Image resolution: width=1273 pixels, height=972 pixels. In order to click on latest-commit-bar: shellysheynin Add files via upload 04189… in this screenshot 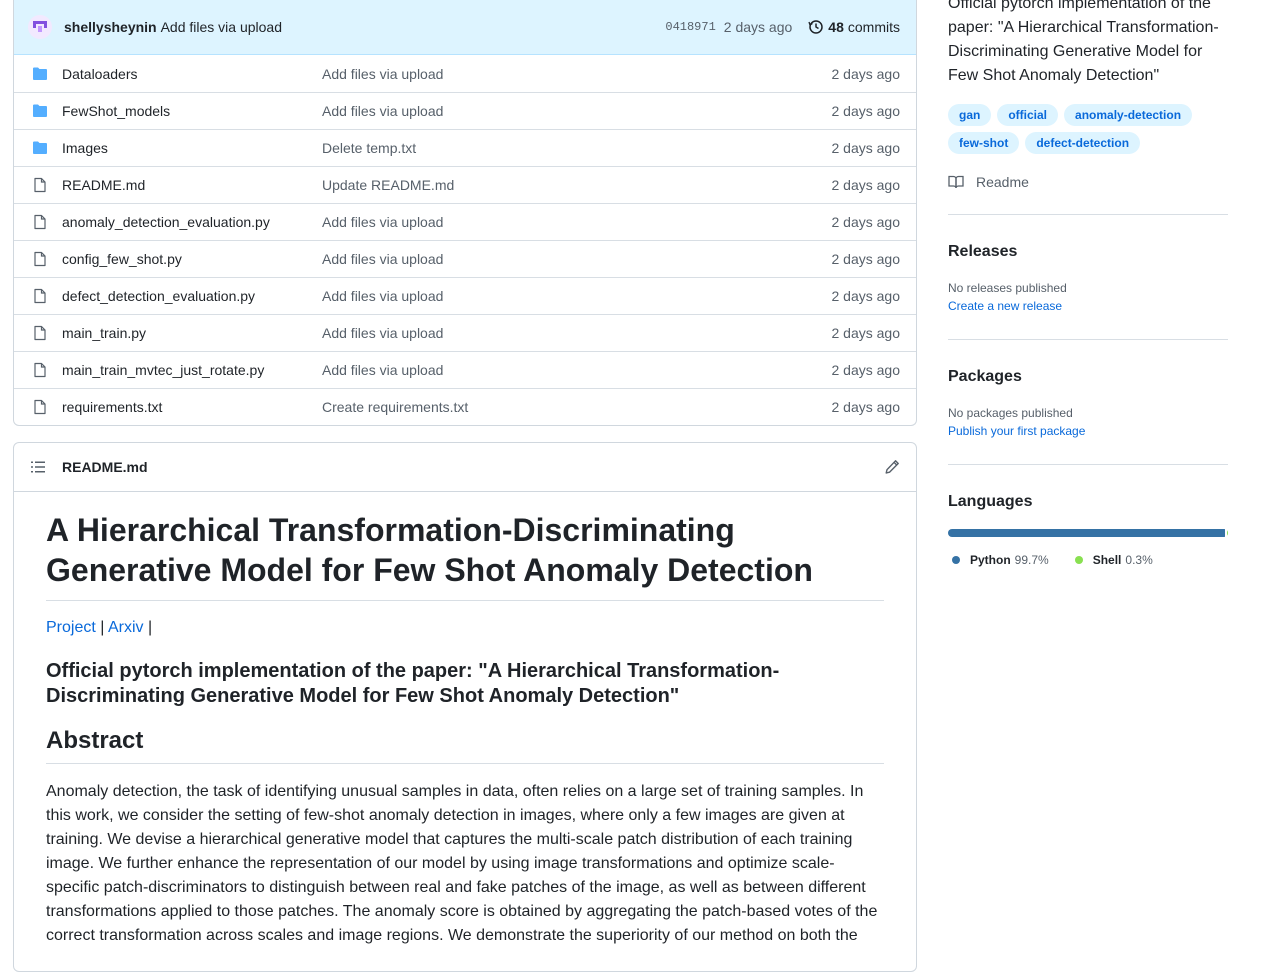, I will do `click(465, 27)`.